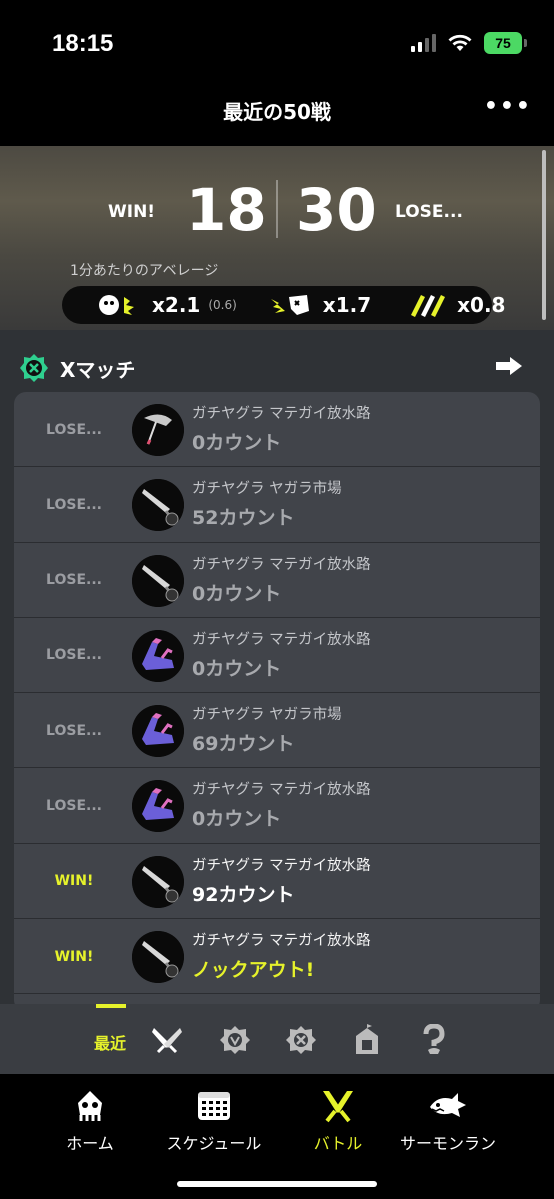  Describe the element at coordinates (448, 1121) in the screenshot. I see `tab-salmon-run: サーモンラン` at that location.